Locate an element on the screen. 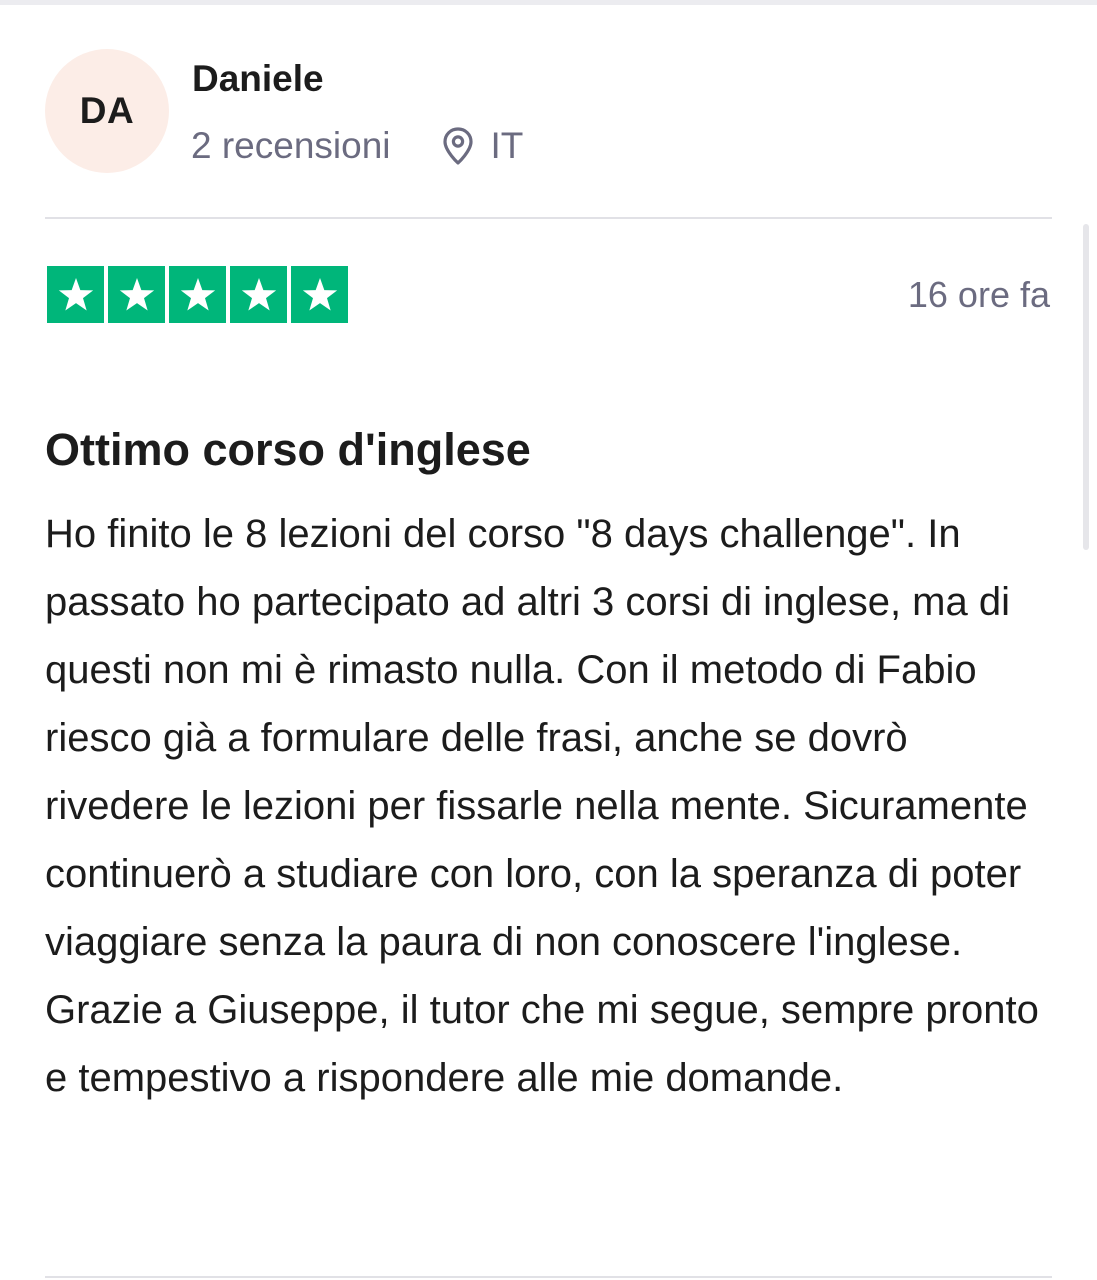 The image size is (1097, 1280). reviewer-meta: 2 recensioni IT is located at coordinates (357, 146).